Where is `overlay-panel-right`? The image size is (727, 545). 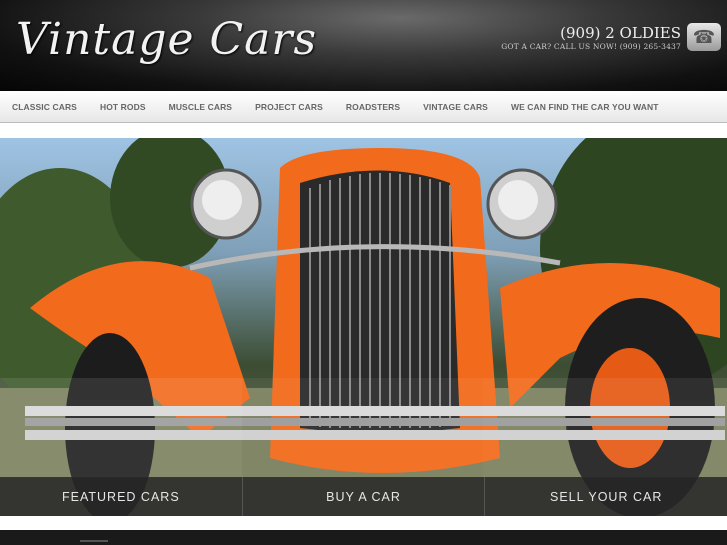 overlay-panel-right is located at coordinates (605, 428).